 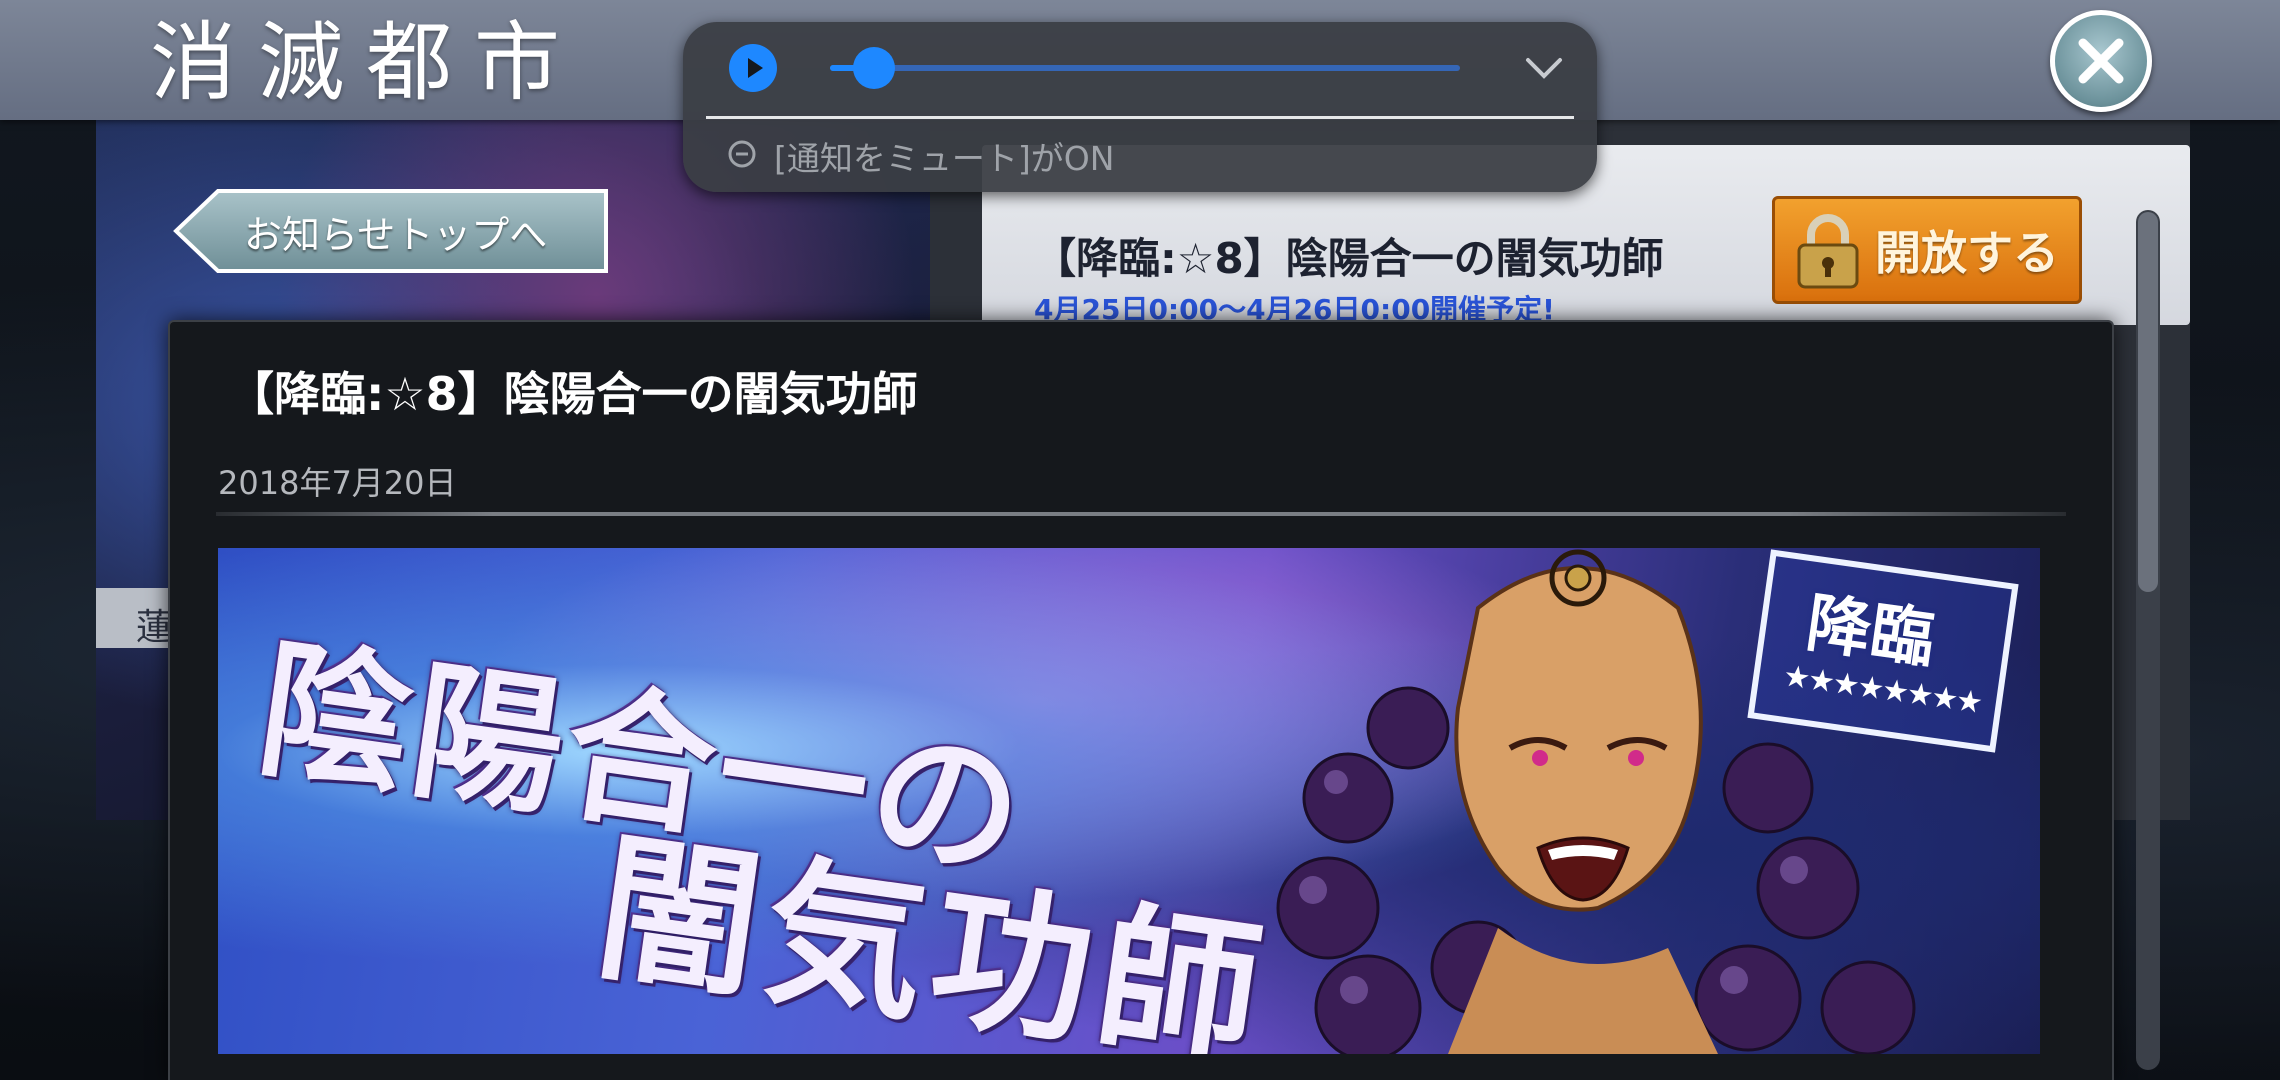 I want to click on close-button, so click(x=2101, y=61).